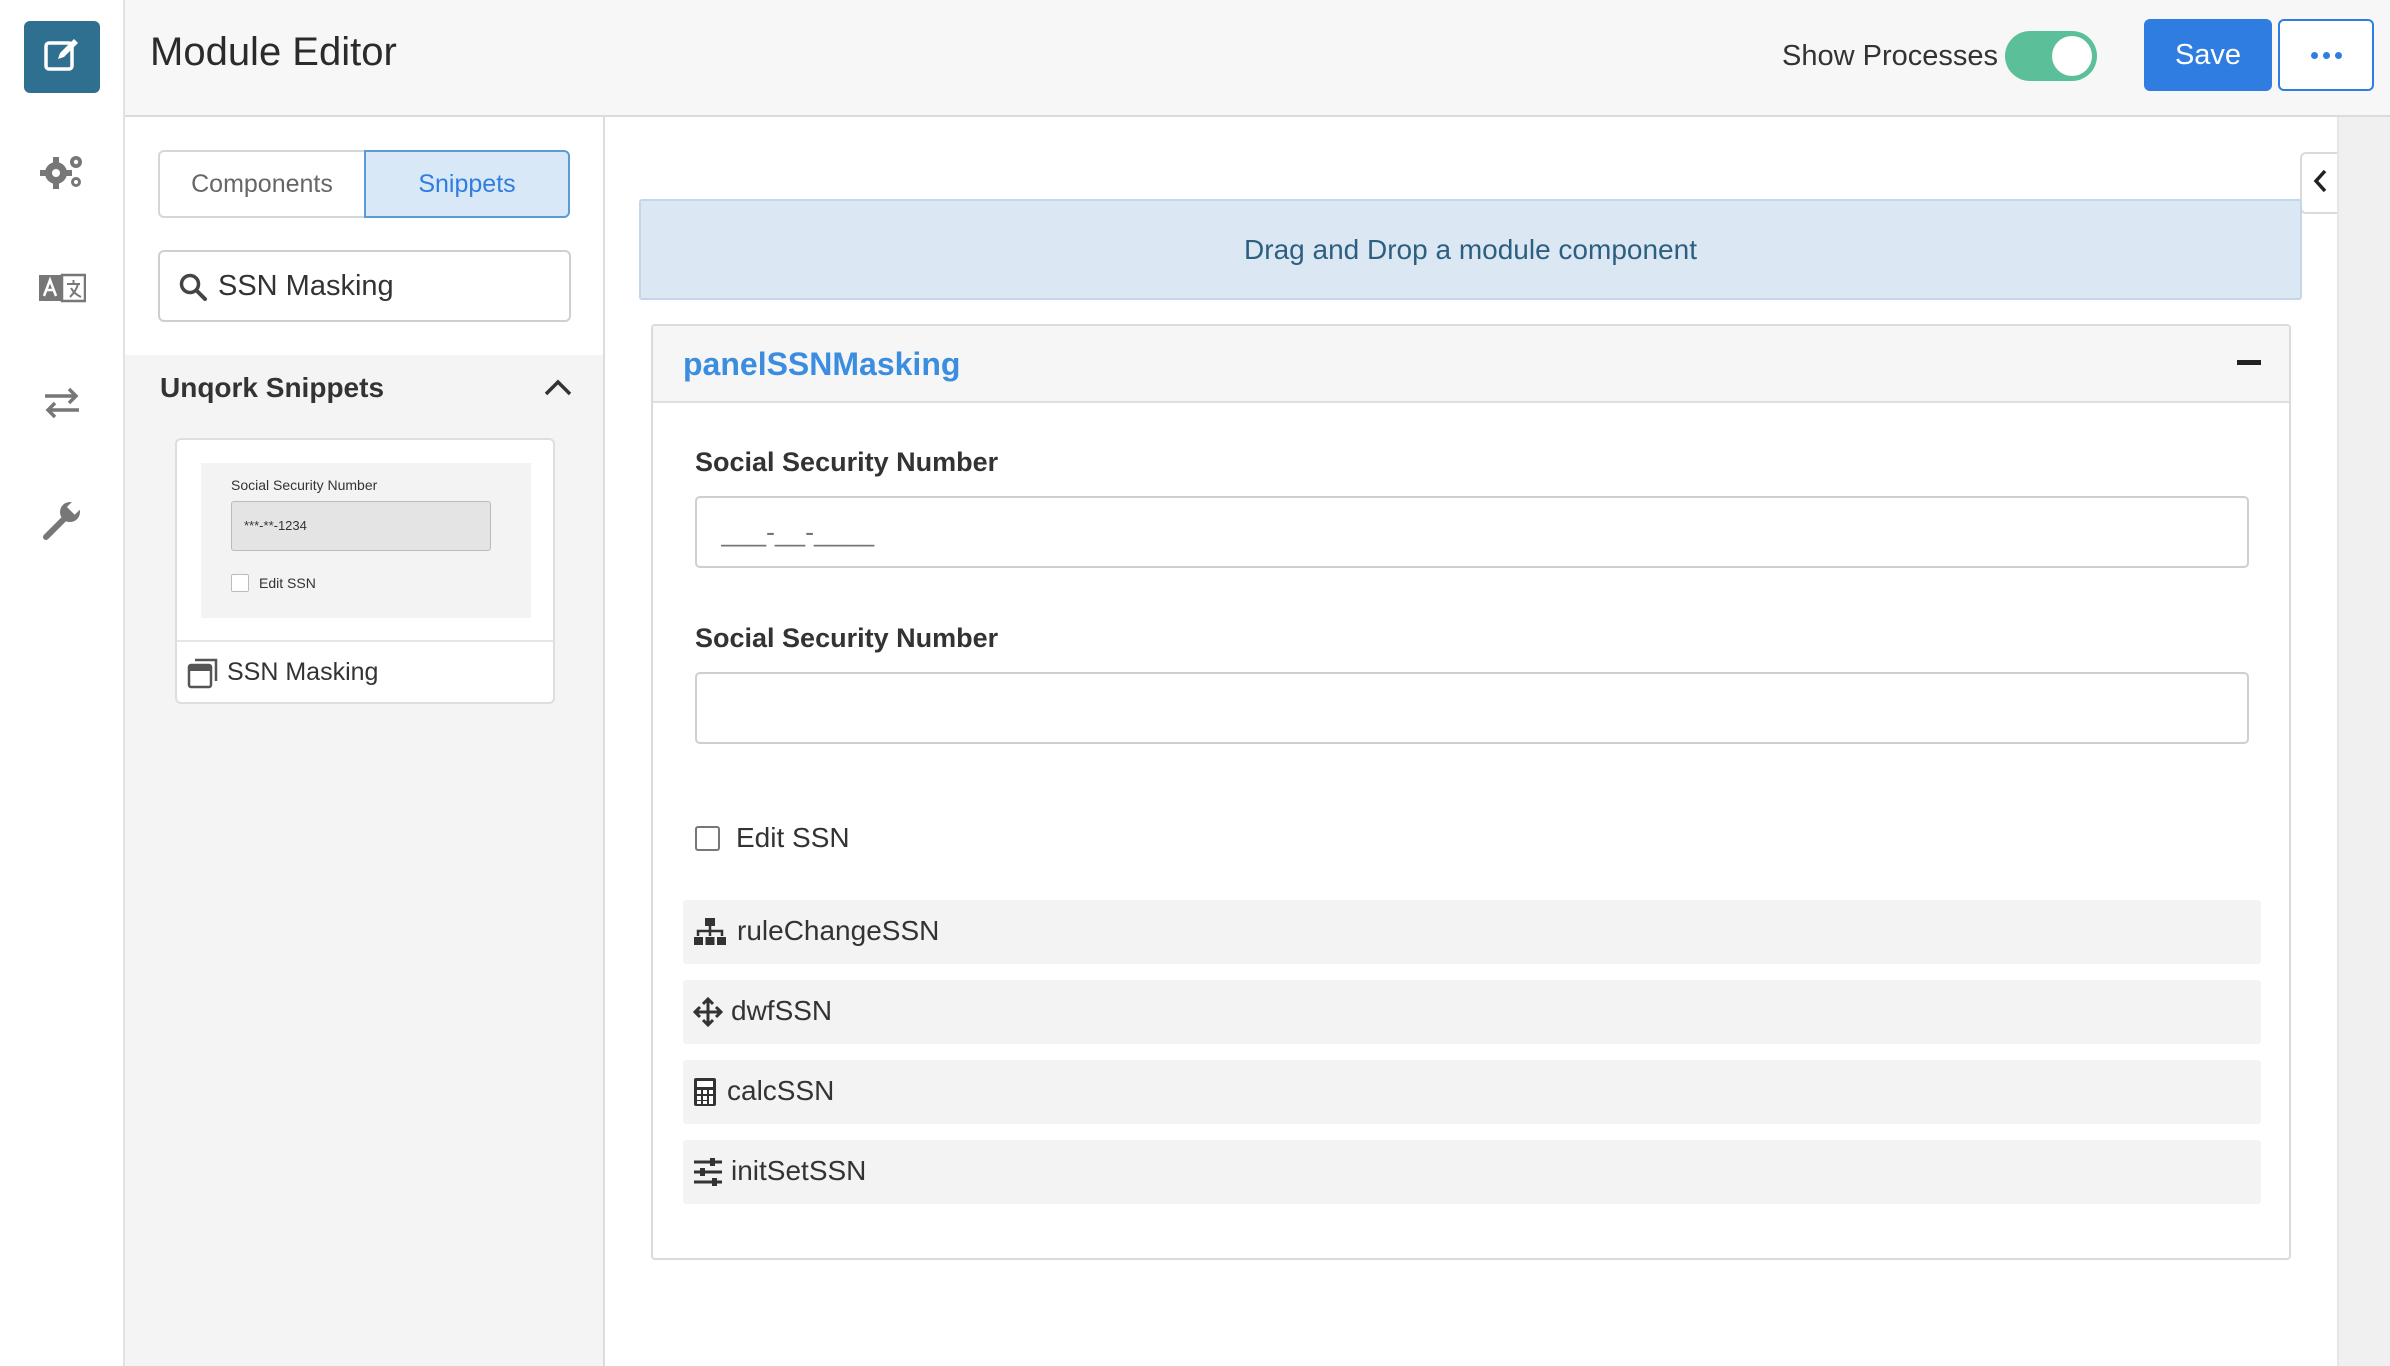 This screenshot has width=2390, height=1366. I want to click on ssn-input-masked-field, so click(1472, 532).